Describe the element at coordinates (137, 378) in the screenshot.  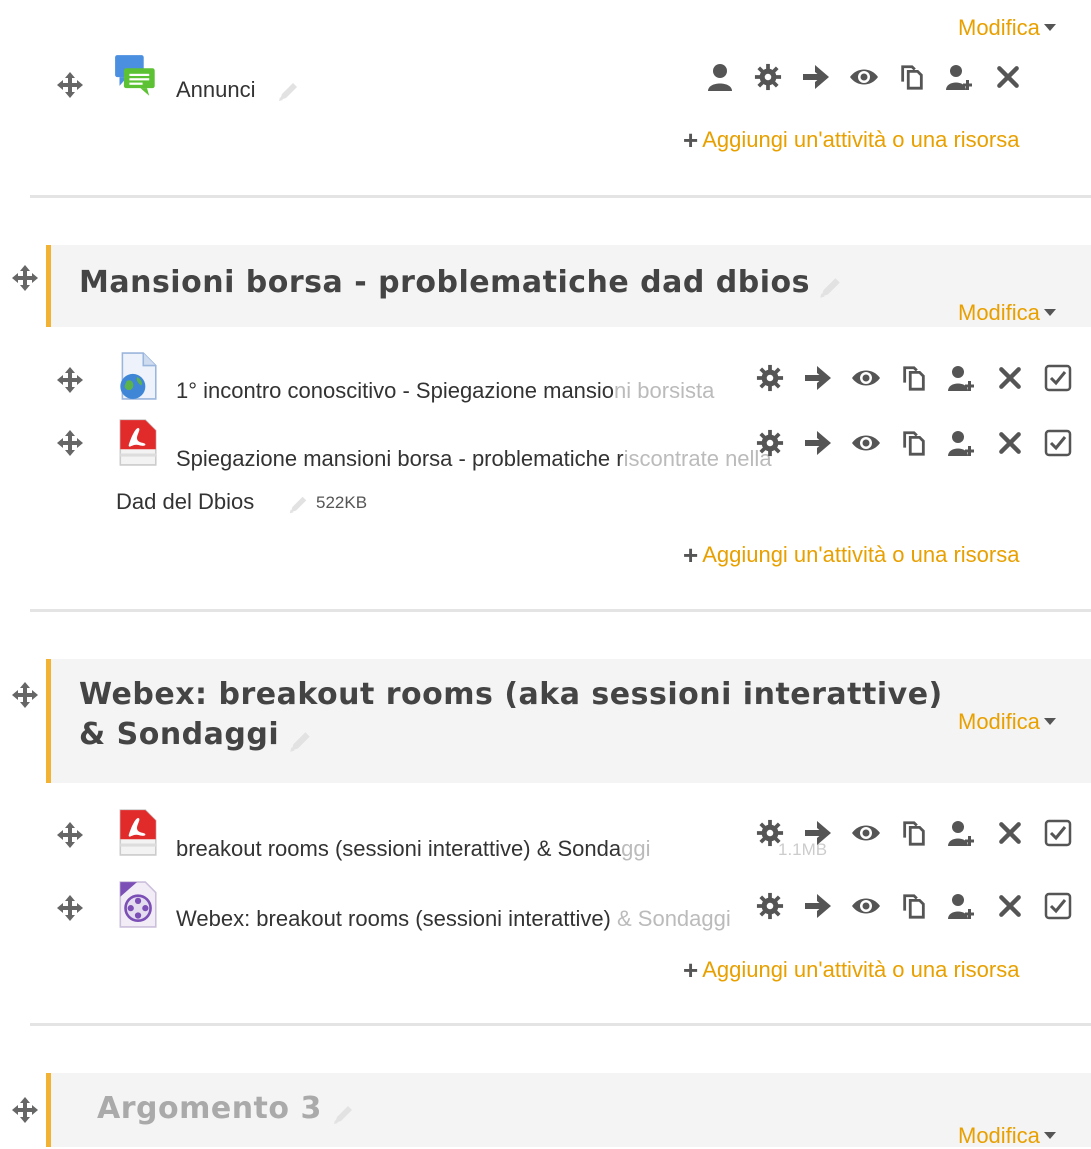
I see `url-icon` at that location.